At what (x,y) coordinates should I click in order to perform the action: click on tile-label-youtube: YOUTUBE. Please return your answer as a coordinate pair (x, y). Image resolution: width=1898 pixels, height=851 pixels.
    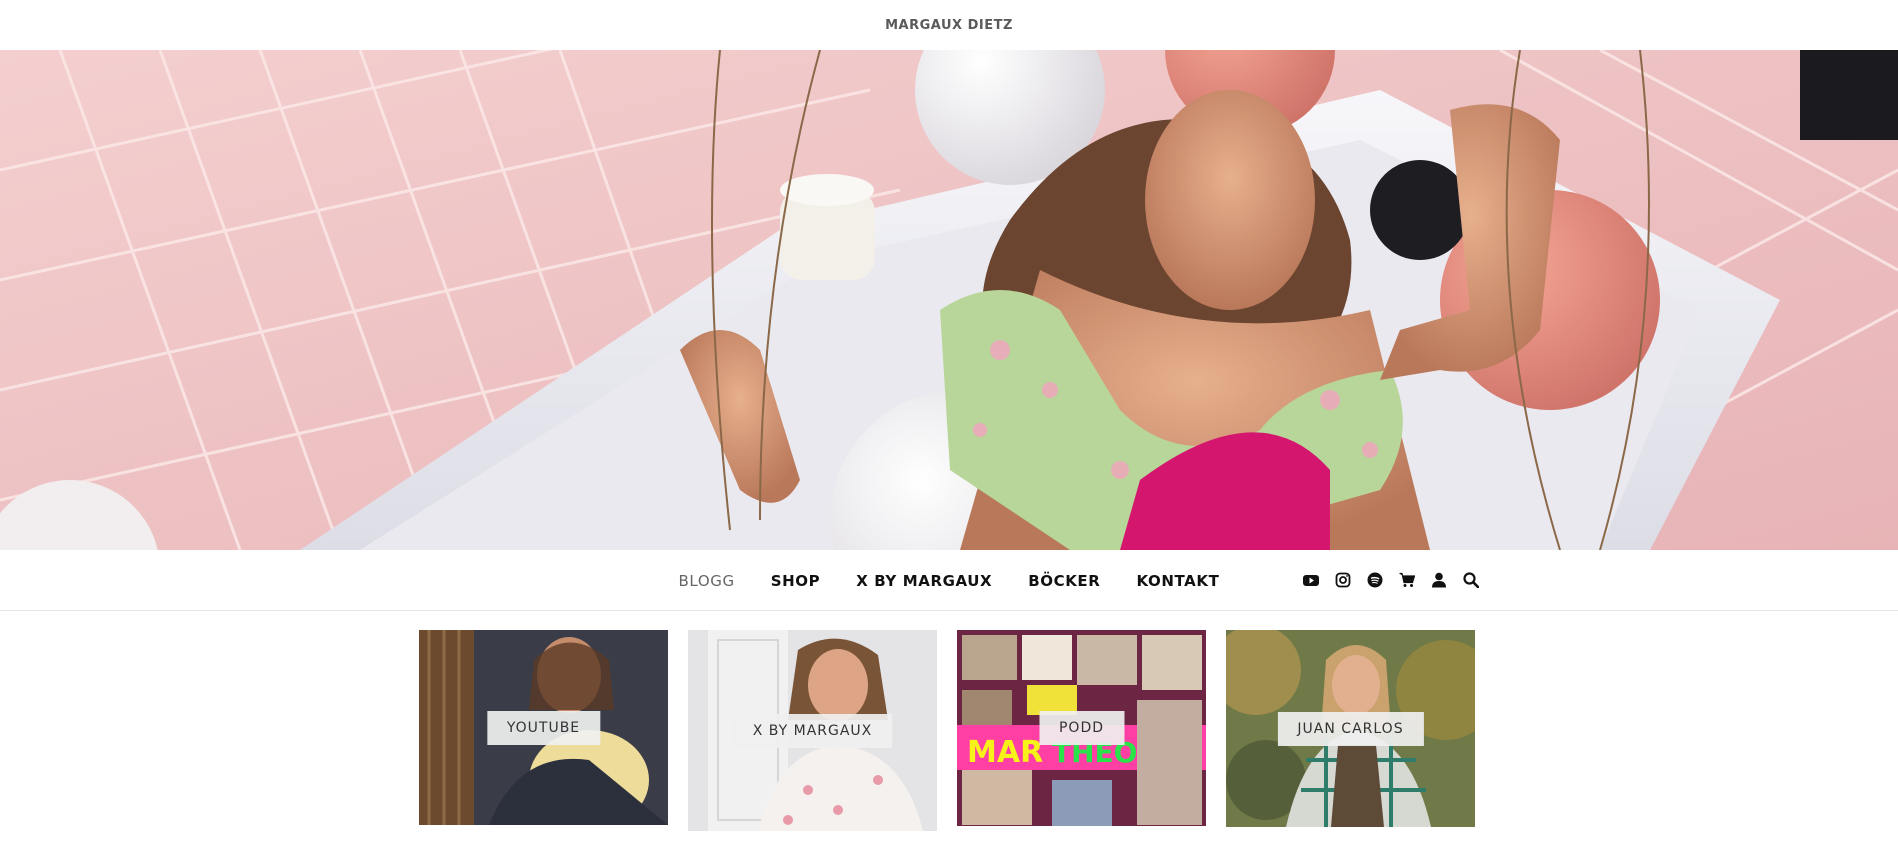
    Looking at the image, I should click on (543, 727).